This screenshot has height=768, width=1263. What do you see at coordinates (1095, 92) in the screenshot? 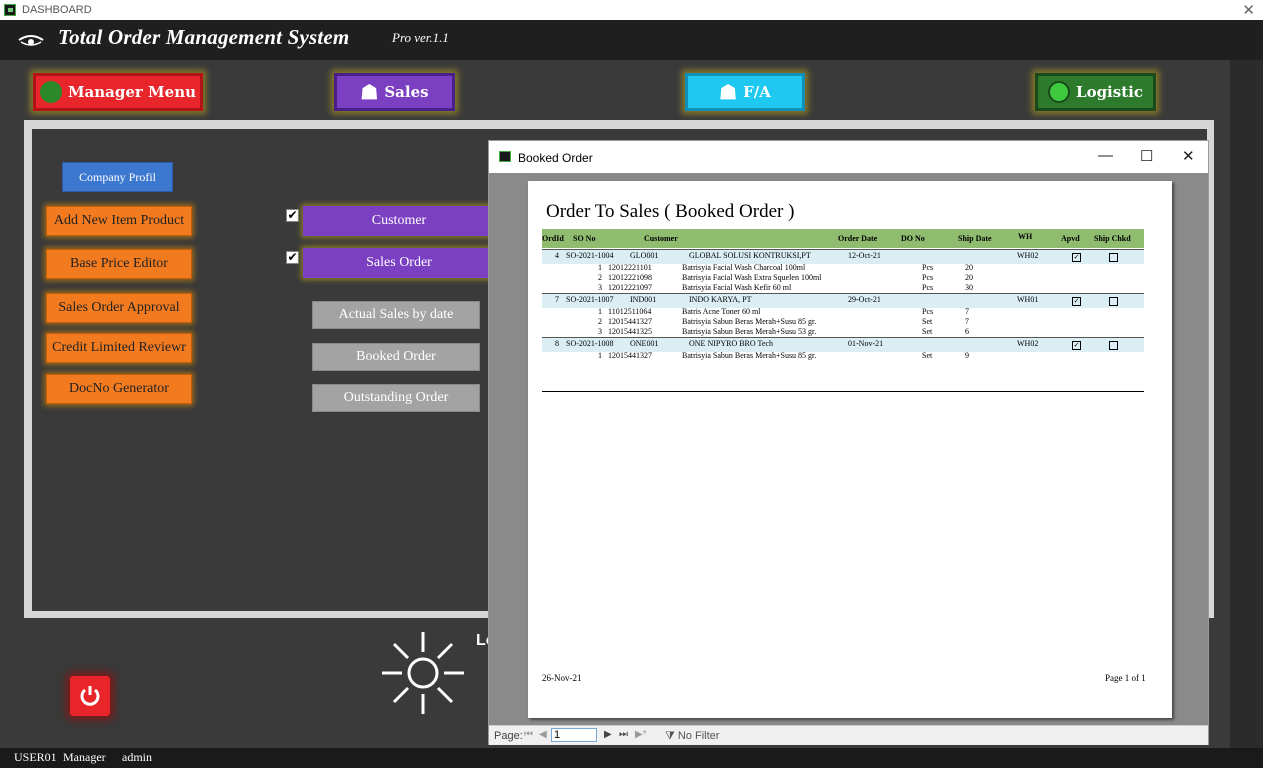
I see `logistic-button: Logistic` at bounding box center [1095, 92].